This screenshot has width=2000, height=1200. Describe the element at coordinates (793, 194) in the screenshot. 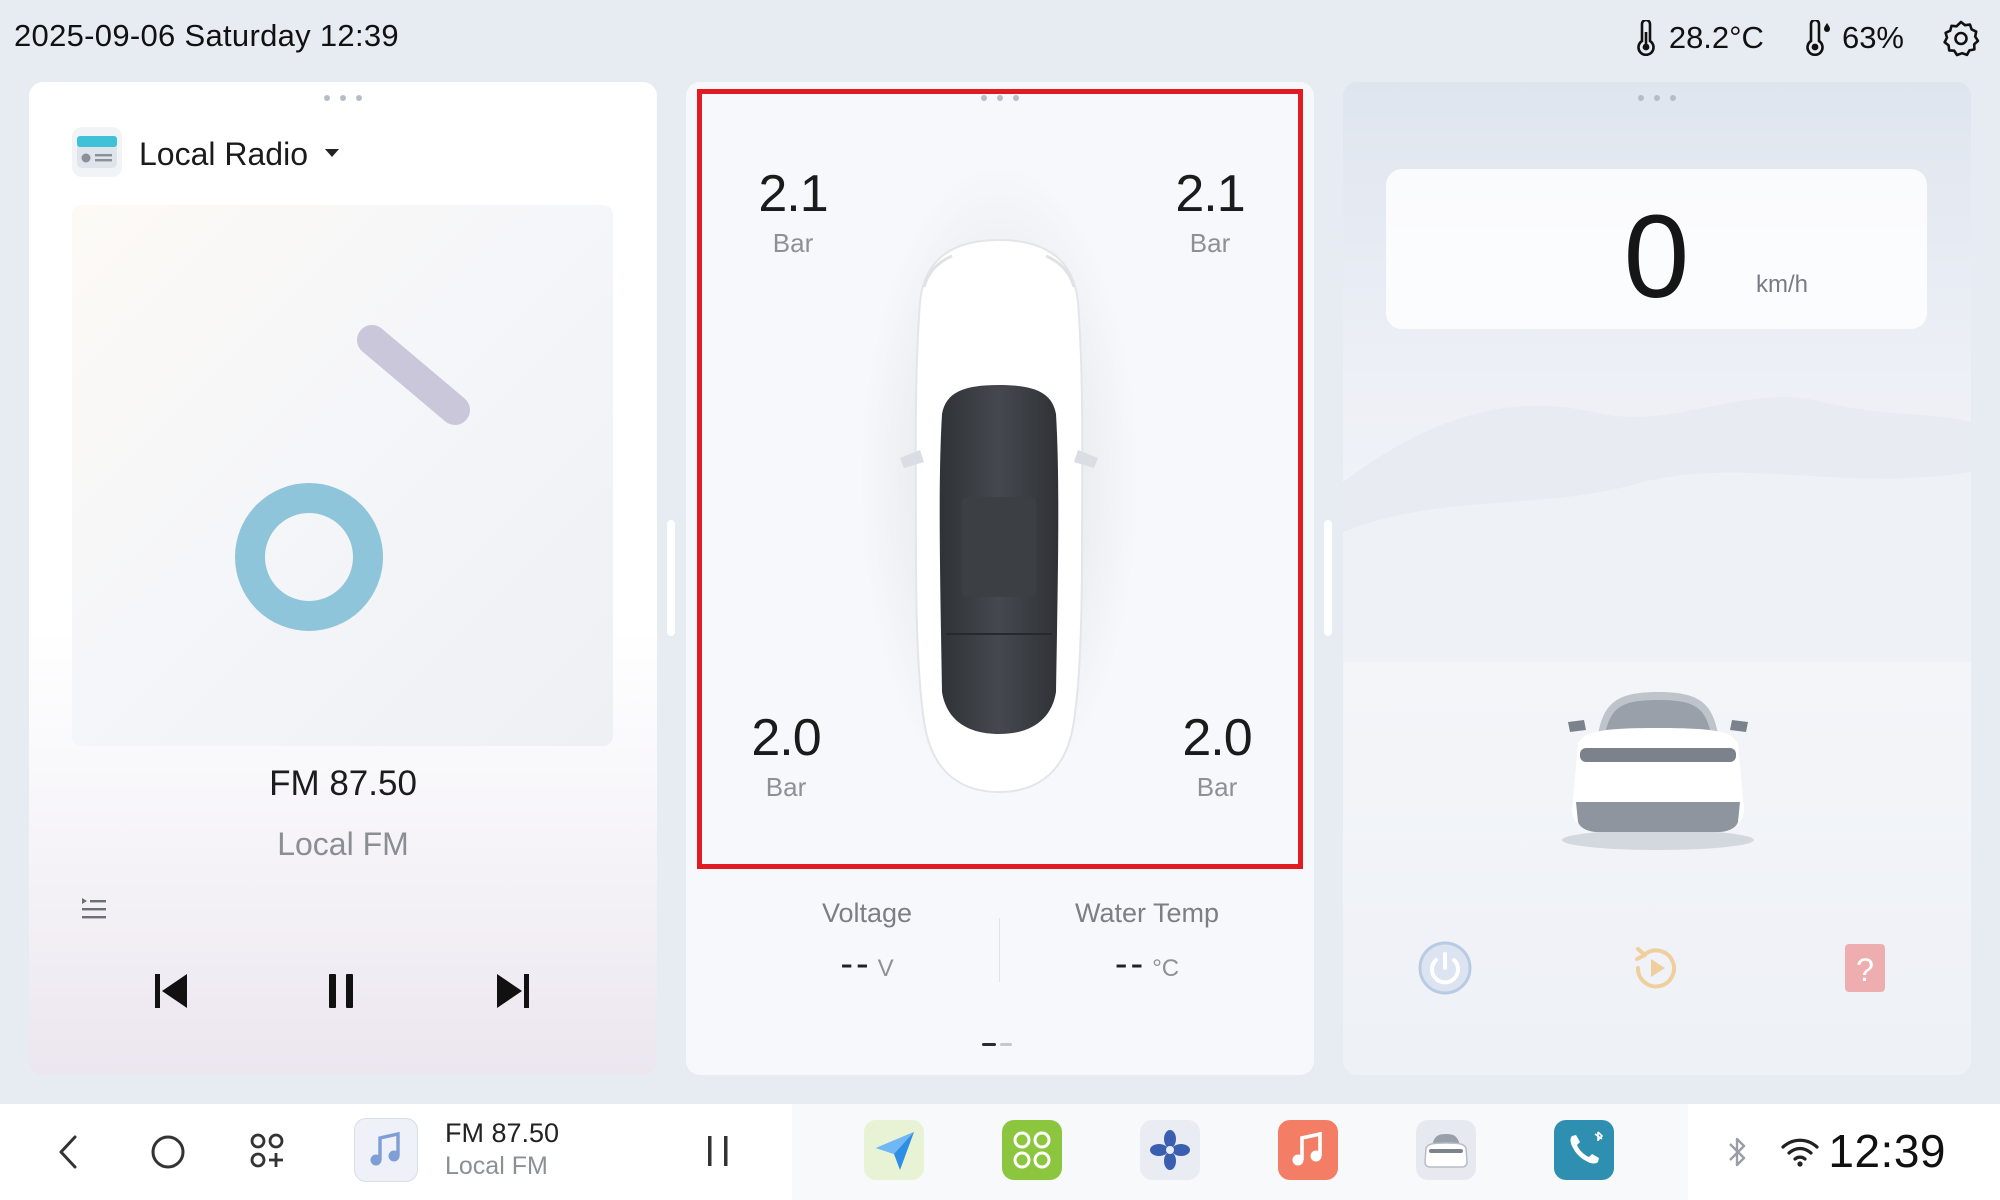

I see `tire-front-left-pressure: 2.1` at that location.